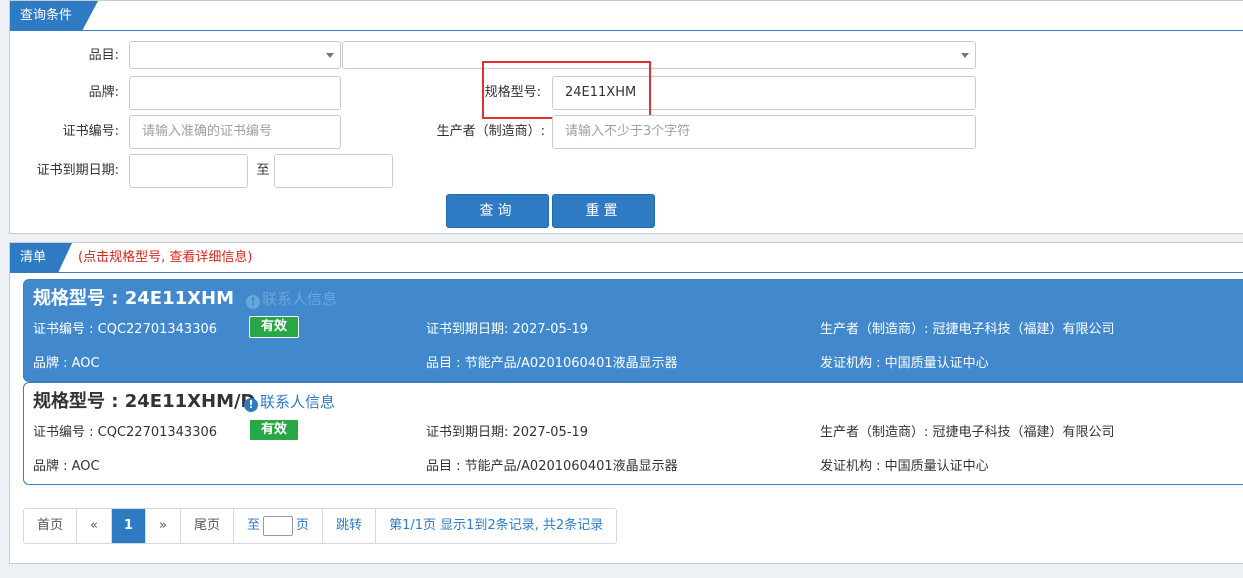 Image resolution: width=1243 pixels, height=578 pixels. I want to click on tab-list: 清单, so click(41, 258).